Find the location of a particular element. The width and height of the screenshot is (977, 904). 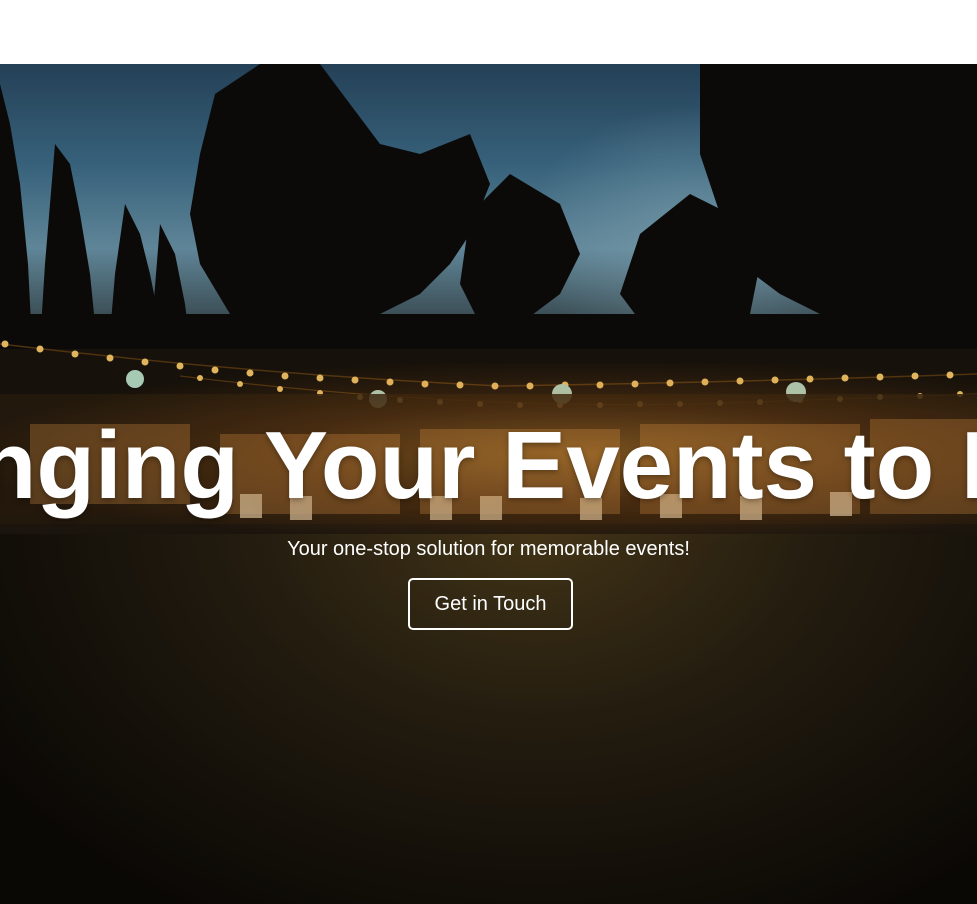

get-in-touch-button: Get in Touch is located at coordinates (490, 604).